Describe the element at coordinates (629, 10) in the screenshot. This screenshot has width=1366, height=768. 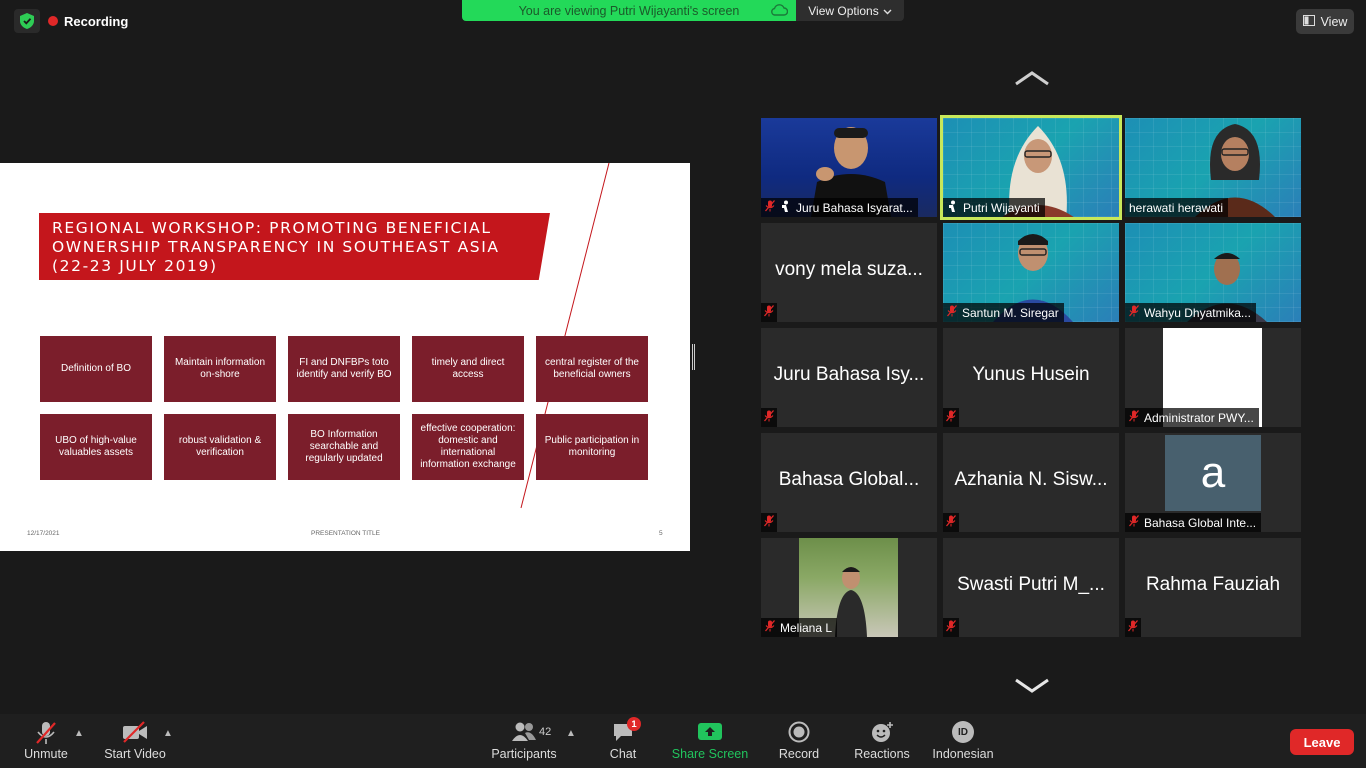
I see `viewing-banner-text: You are viewing Putri Wijayanti's screen` at that location.